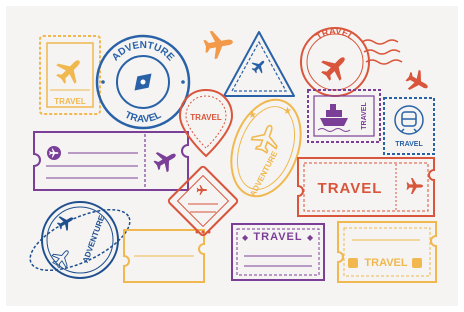 This screenshot has height=312, width=464. Describe the element at coordinates (418, 82) in the screenshot. I see `red-airplane-icon` at that location.